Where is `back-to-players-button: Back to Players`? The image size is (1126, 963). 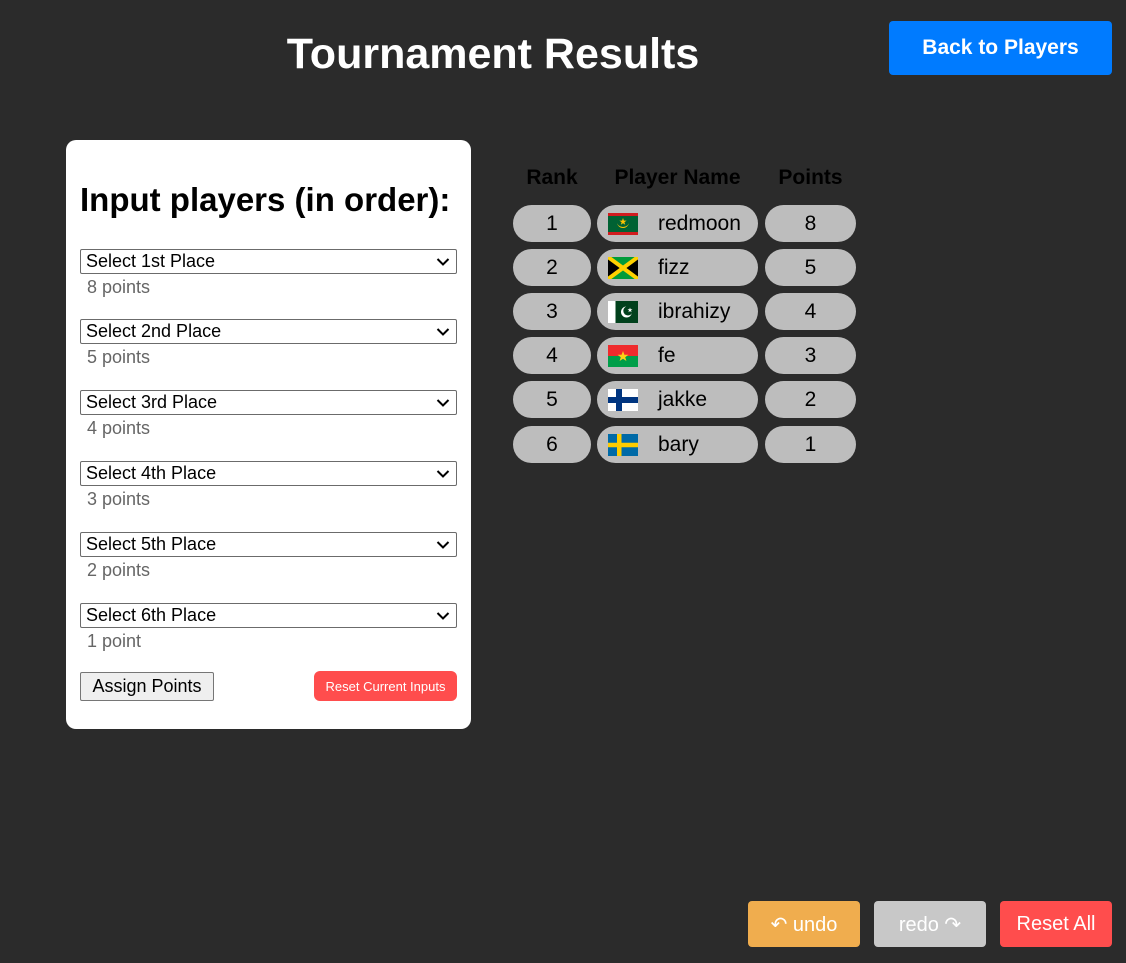
back-to-players-button: Back to Players is located at coordinates (1000, 48).